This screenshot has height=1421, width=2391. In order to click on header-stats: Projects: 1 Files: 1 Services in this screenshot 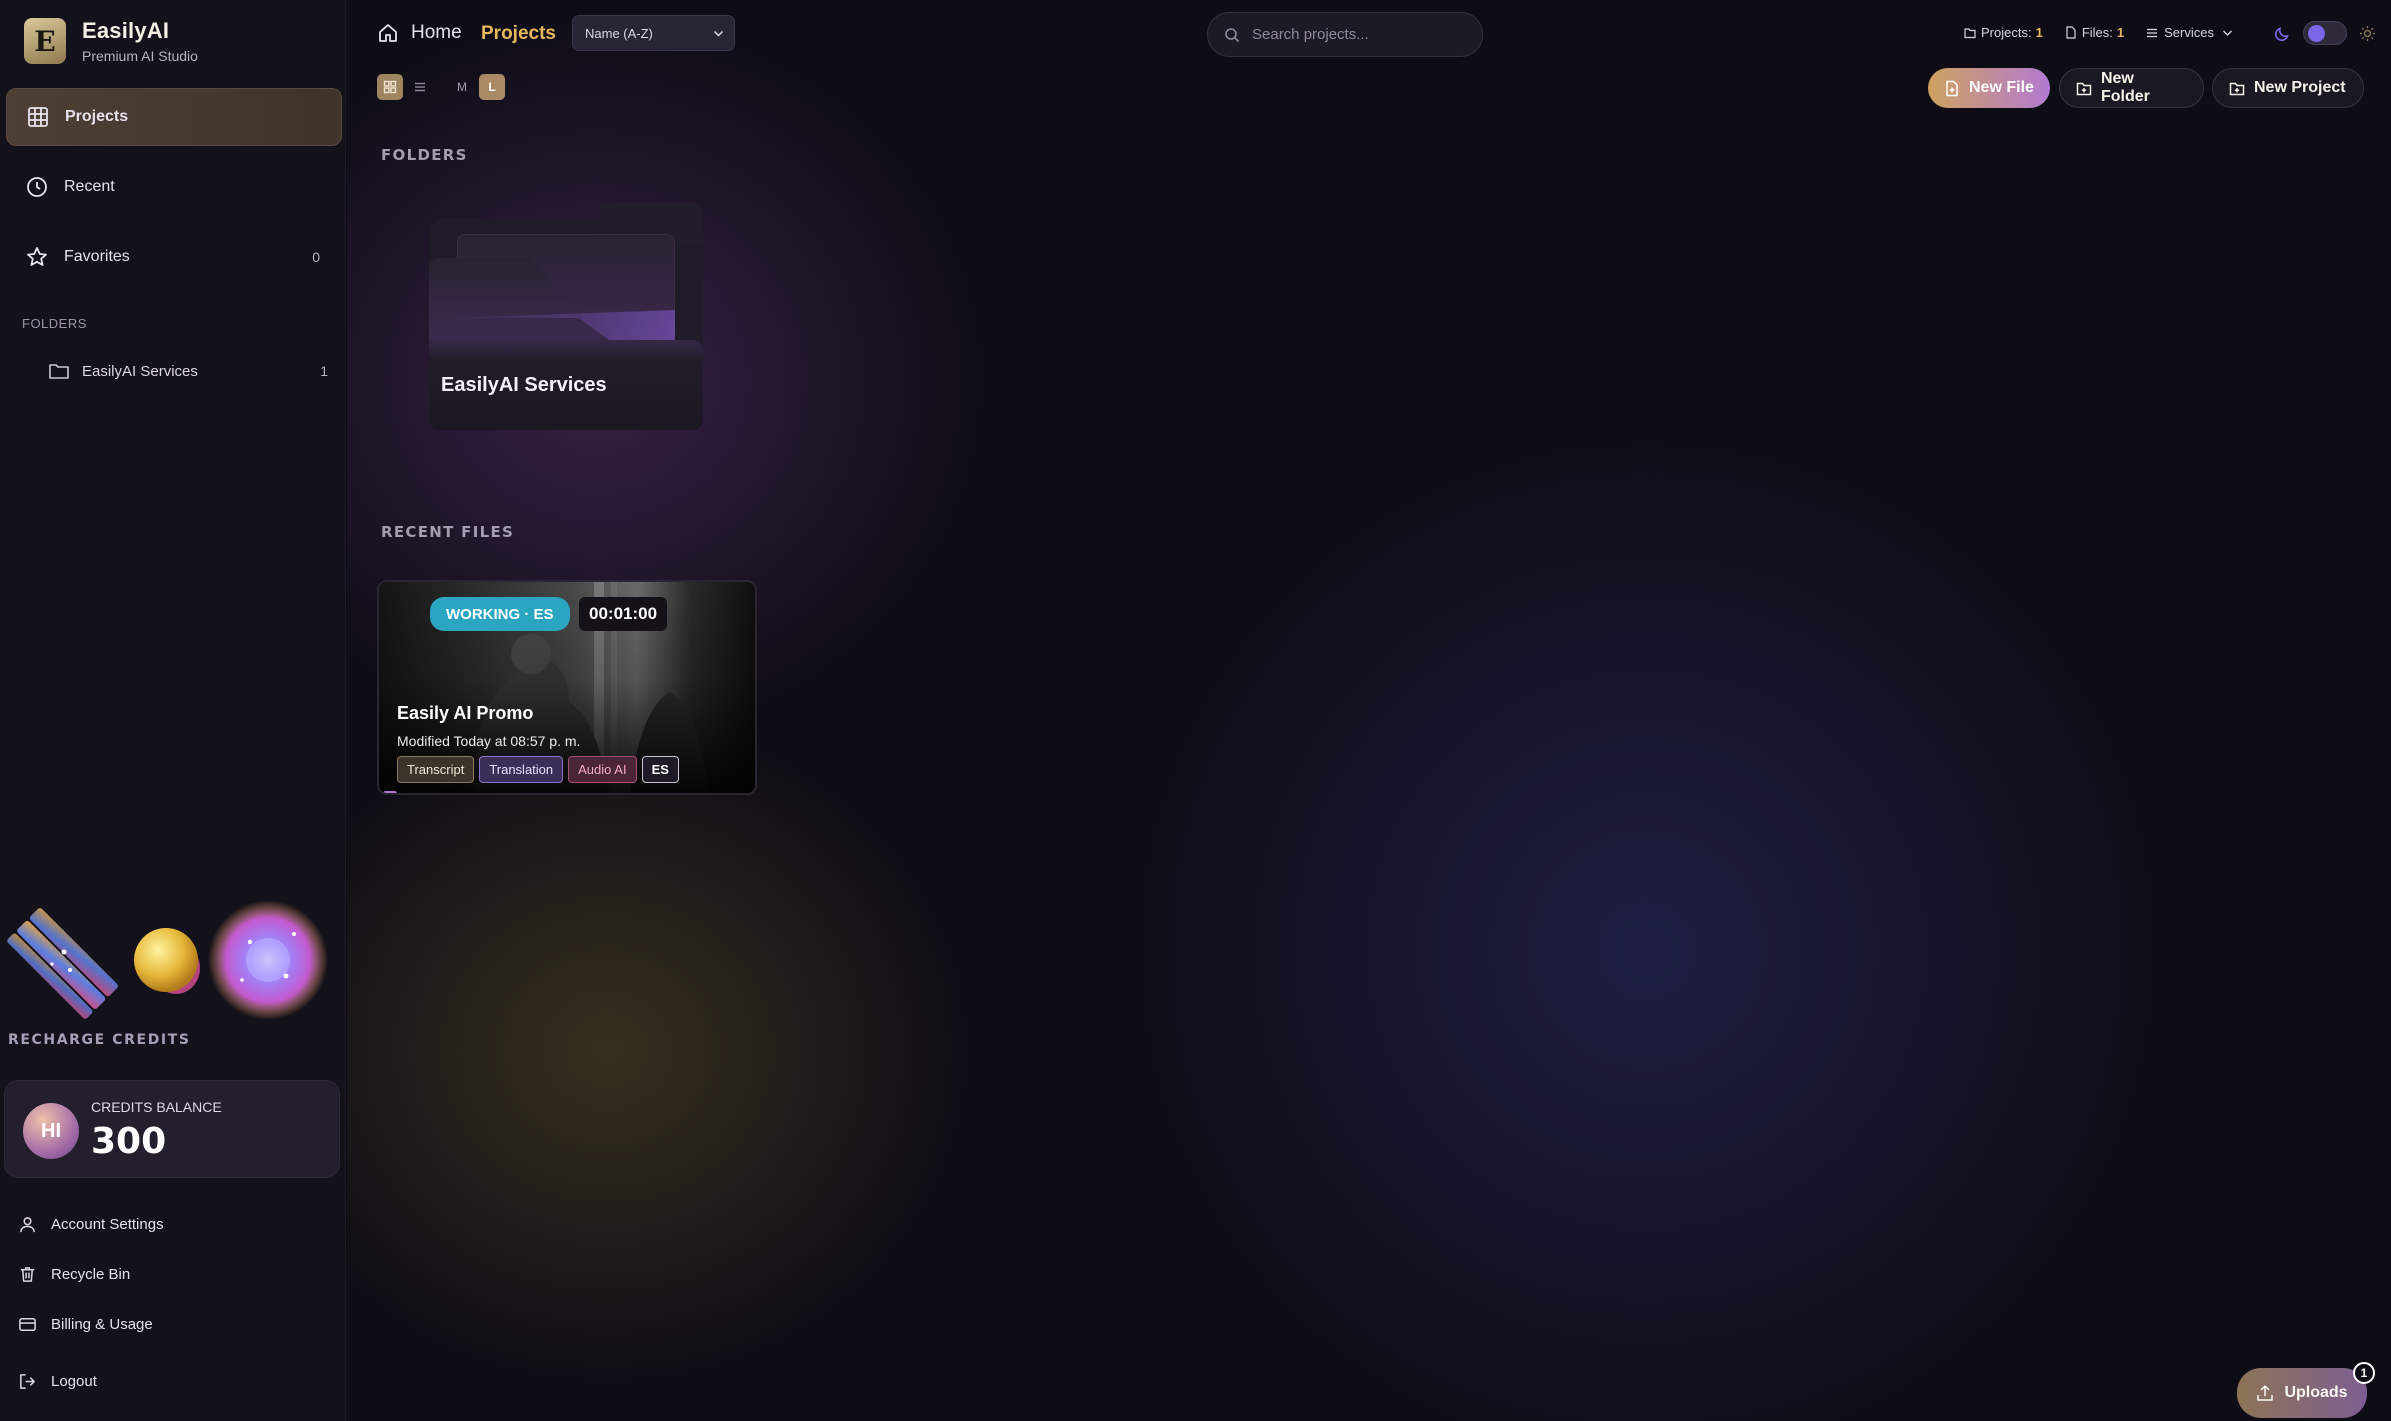, I will do `click(2112, 32)`.